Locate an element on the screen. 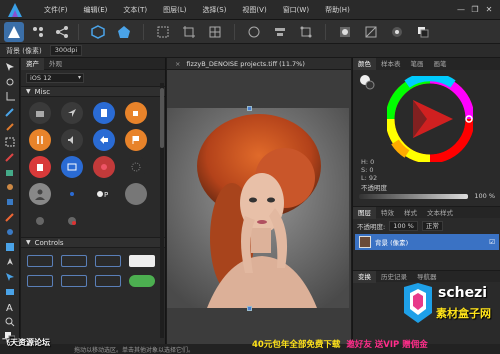  tab-assets: 资产 is located at coordinates (32, 63).